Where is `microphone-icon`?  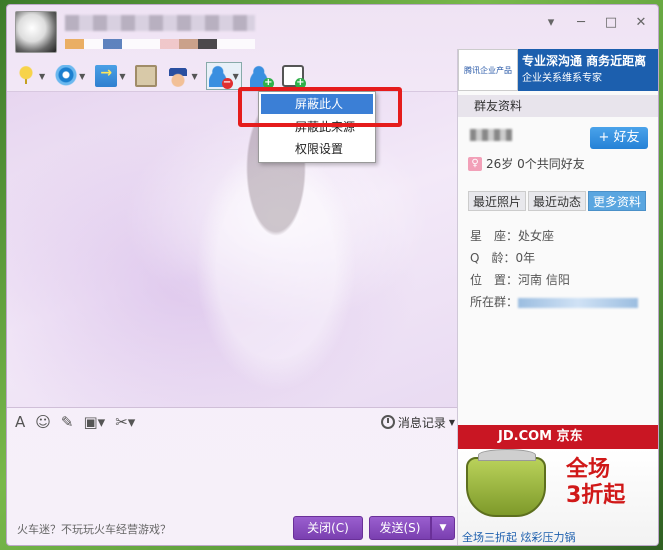
microphone-icon is located at coordinates (26, 76).